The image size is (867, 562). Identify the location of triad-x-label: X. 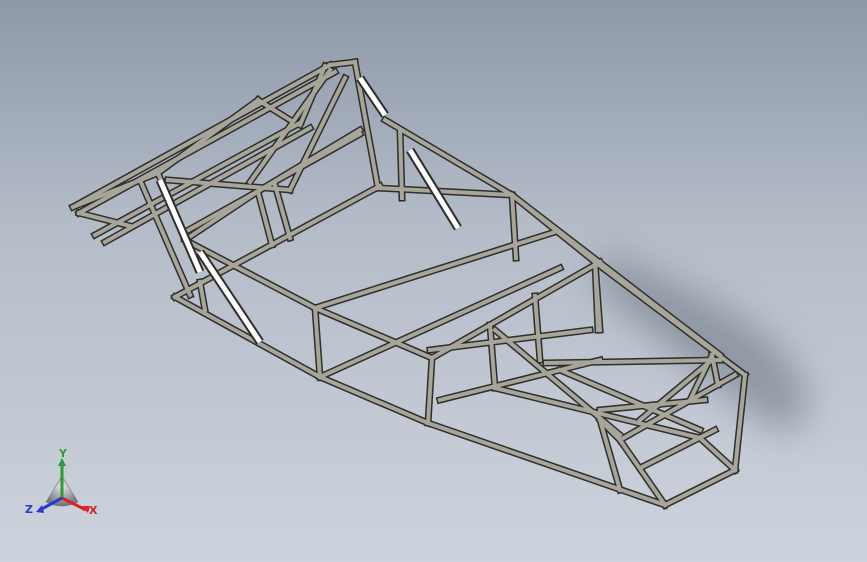
(93, 510).